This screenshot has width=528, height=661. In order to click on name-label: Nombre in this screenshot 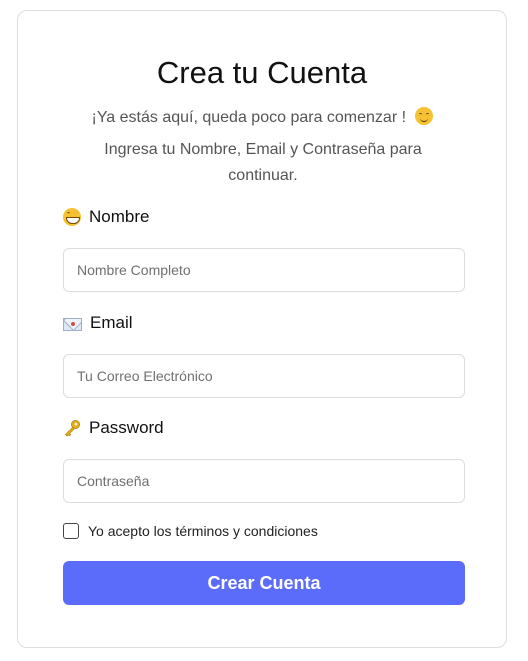, I will do `click(106, 217)`.